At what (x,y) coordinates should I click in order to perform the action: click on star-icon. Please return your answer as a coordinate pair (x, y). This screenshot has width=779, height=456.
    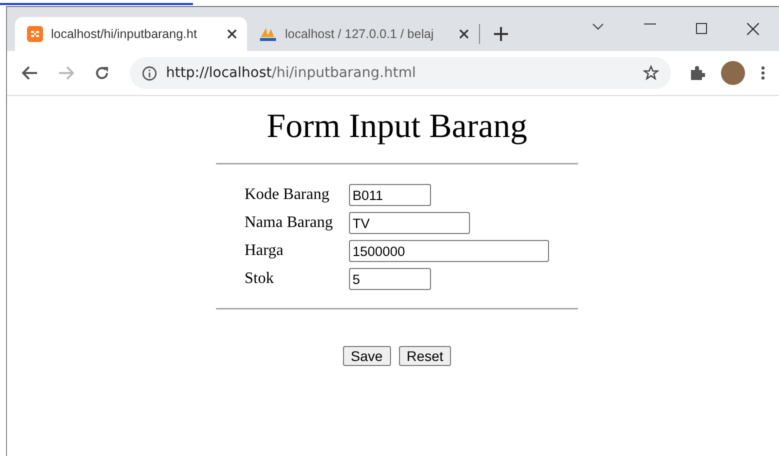
    Looking at the image, I should click on (651, 73).